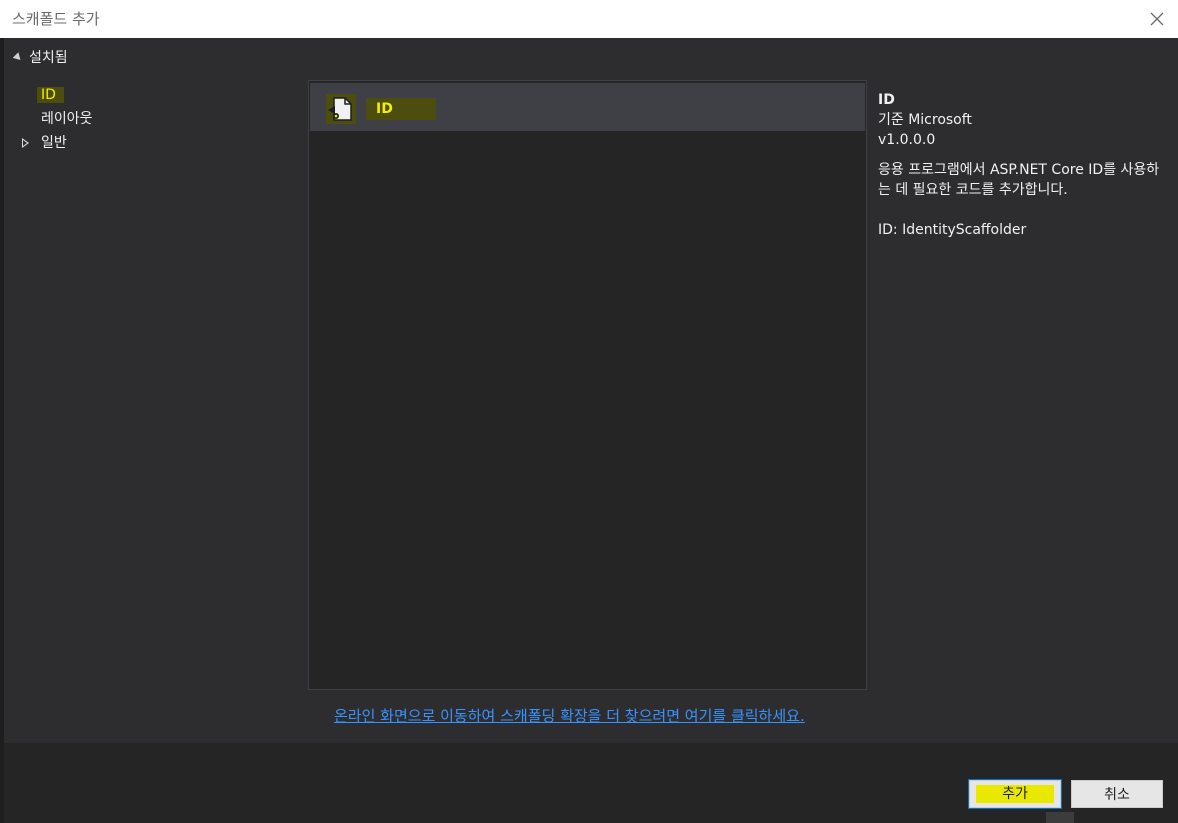 The width and height of the screenshot is (1178, 823). Describe the element at coordinates (1060, 817) in the screenshot. I see `footer-edge` at that location.